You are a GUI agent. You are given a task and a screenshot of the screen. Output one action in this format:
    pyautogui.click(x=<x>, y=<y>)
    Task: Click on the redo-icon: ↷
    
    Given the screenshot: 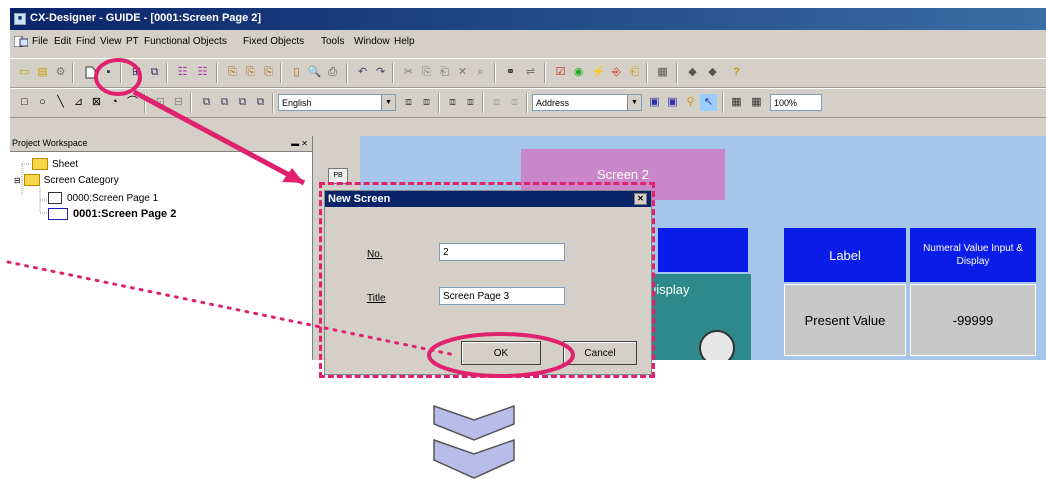 What is the action you would take?
    pyautogui.click(x=380, y=72)
    